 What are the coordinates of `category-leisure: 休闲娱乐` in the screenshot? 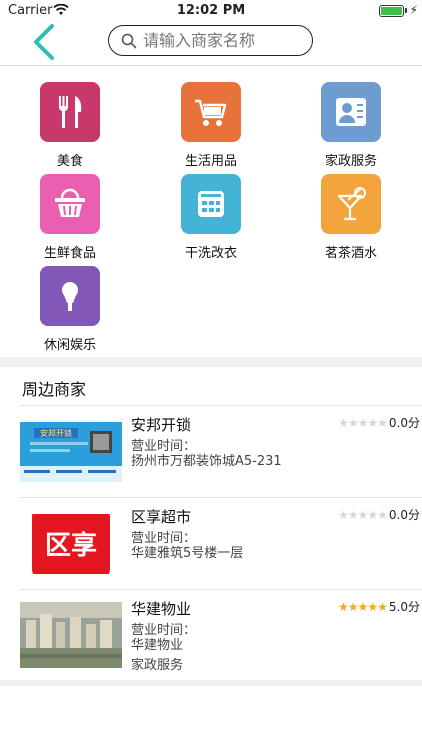 It's located at (70, 302).